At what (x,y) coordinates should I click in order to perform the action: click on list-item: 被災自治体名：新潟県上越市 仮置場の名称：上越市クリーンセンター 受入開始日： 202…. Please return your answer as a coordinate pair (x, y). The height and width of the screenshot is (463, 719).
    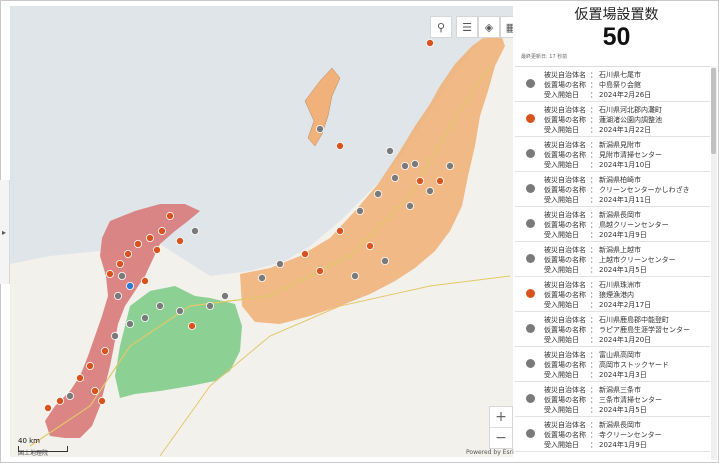
    Looking at the image, I should click on (612, 259).